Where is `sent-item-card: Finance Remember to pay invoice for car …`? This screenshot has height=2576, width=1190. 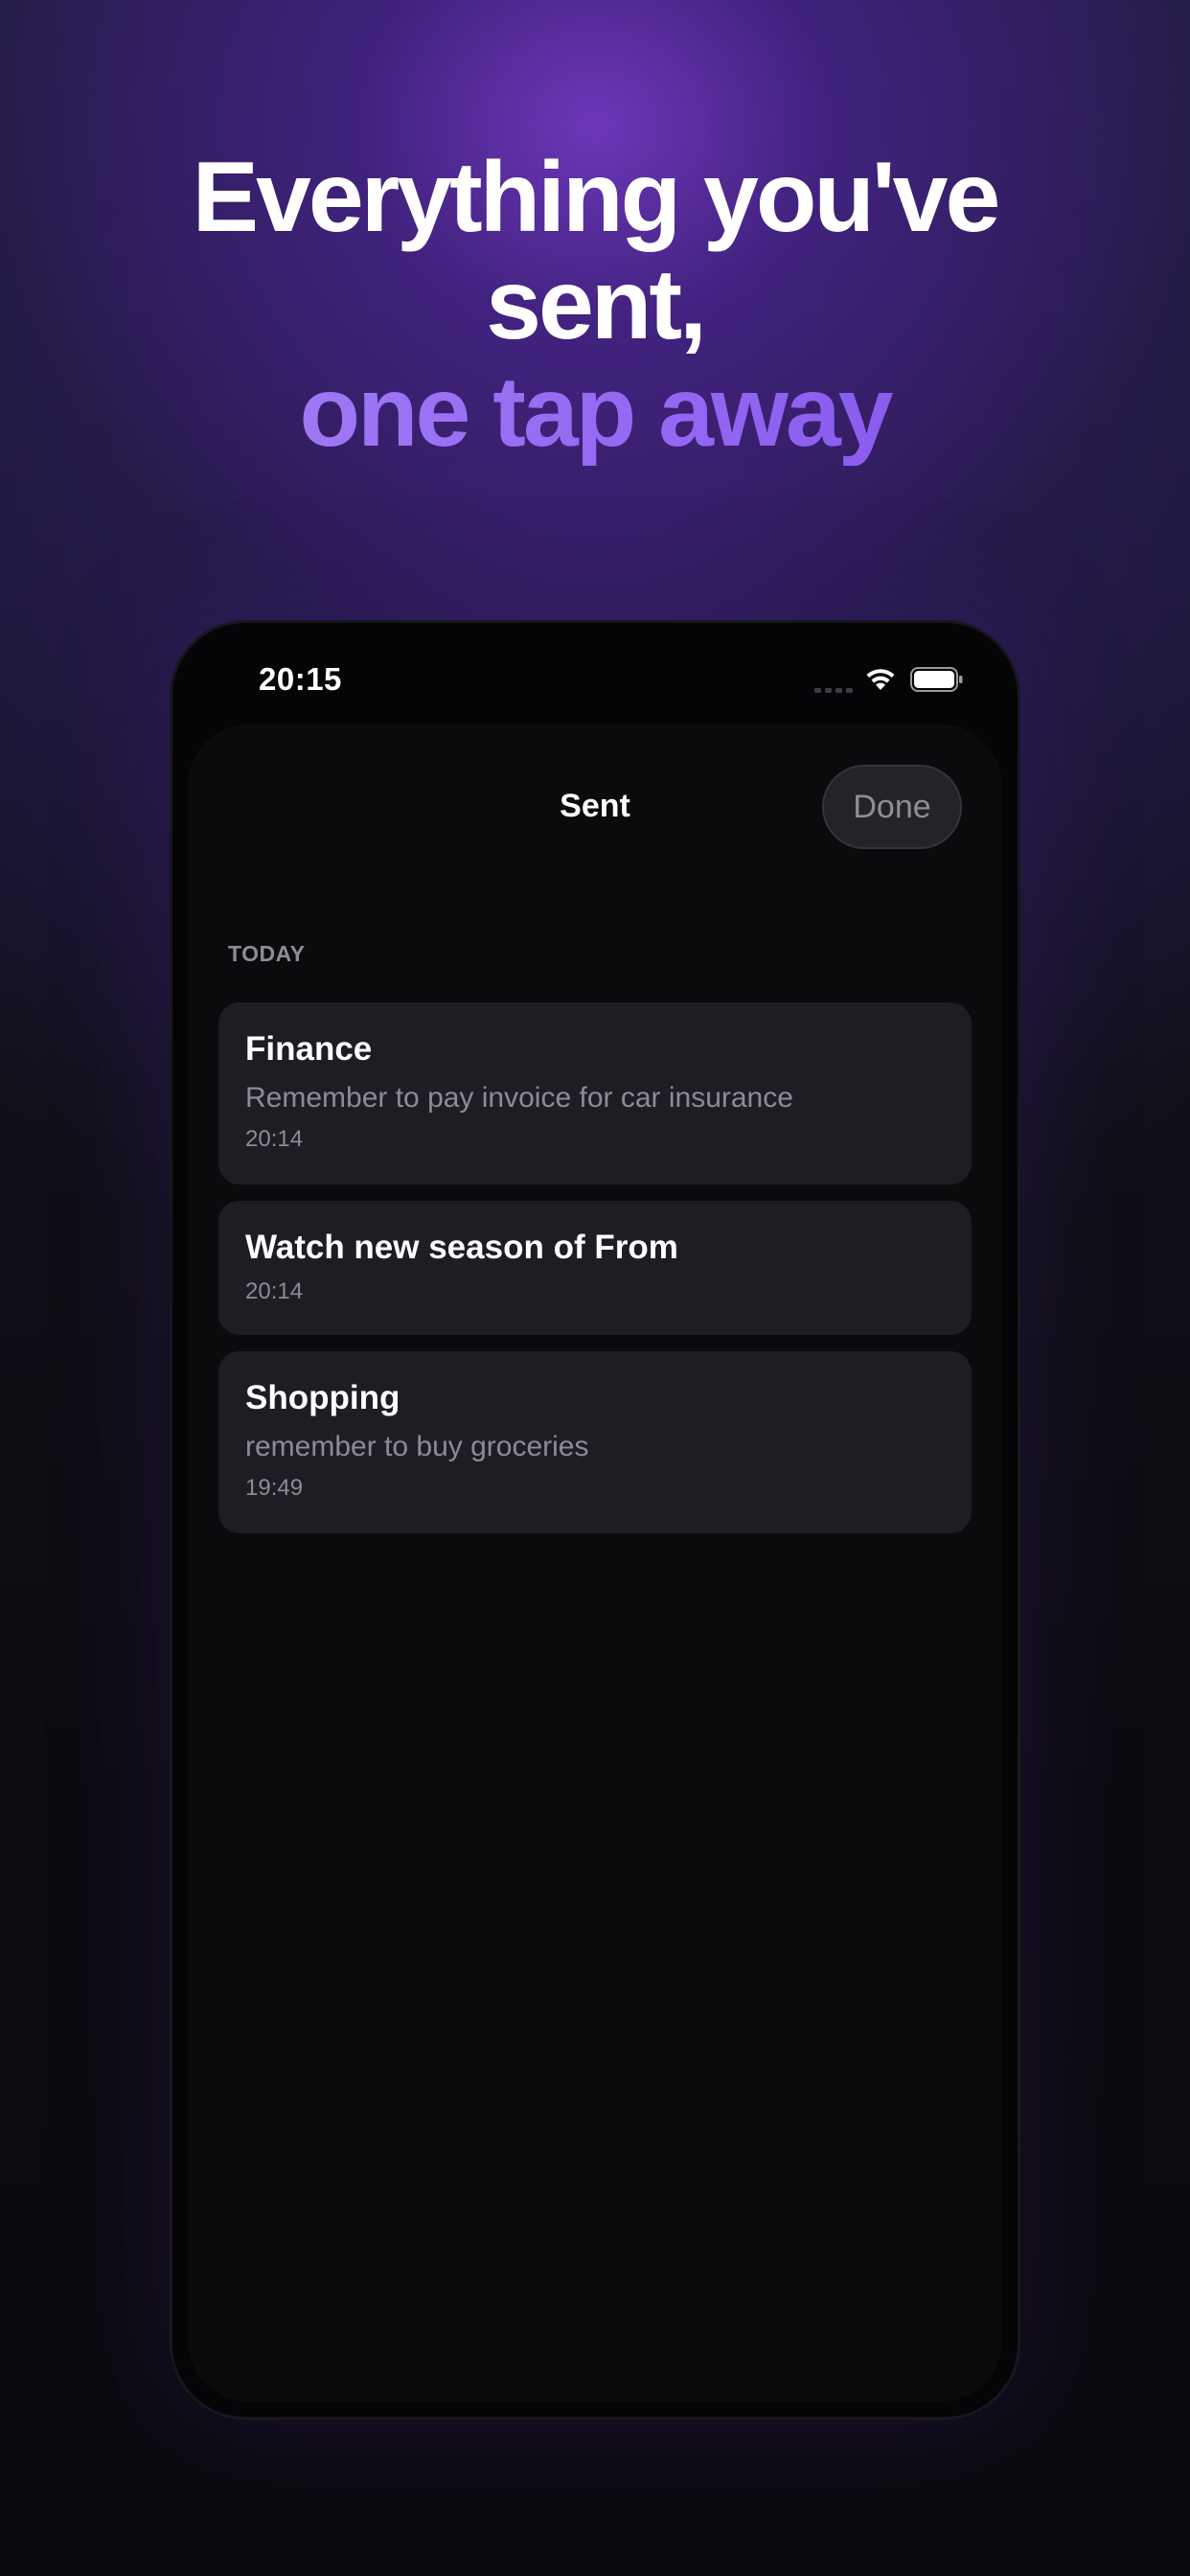 sent-item-card: Finance Remember to pay invoice for car … is located at coordinates (595, 1093).